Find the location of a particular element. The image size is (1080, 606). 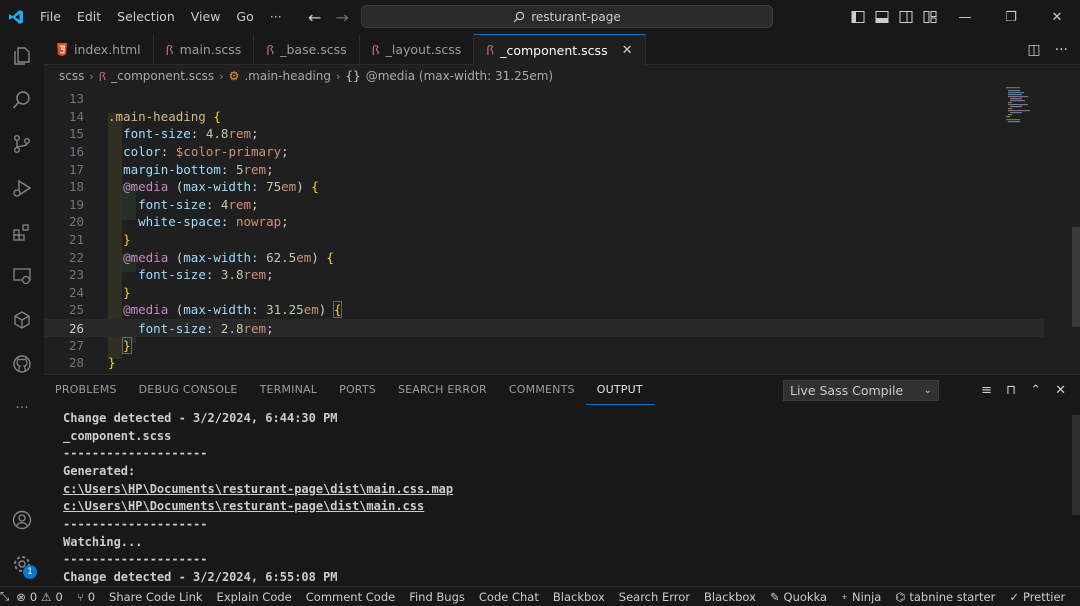

editor-scrollbar is located at coordinates (1076, 277).